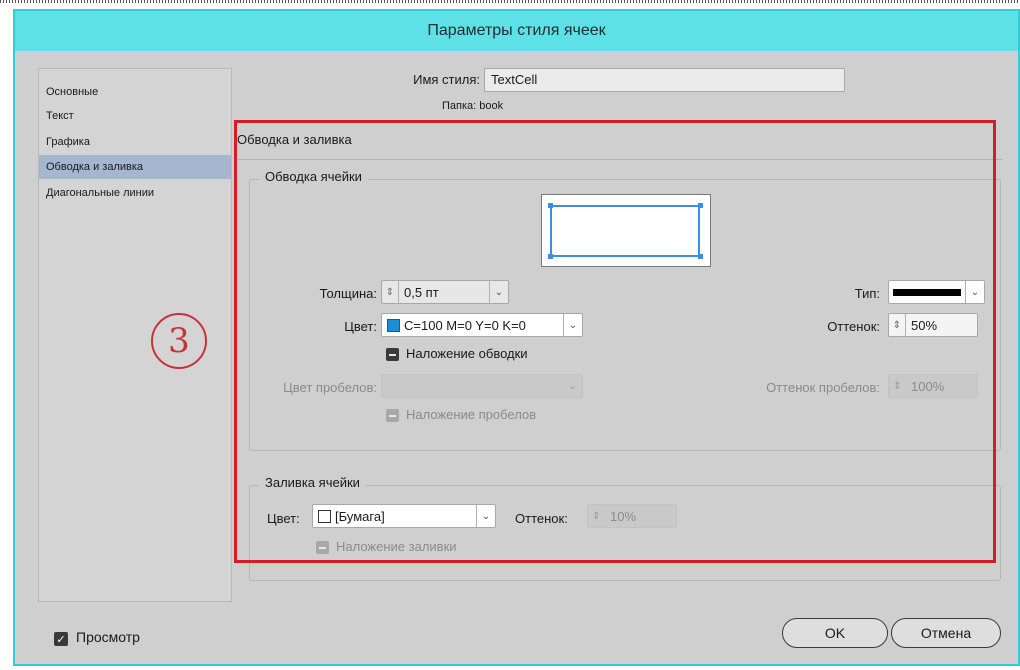 This screenshot has width=1020, height=670. Describe the element at coordinates (473, 106) in the screenshot. I see `folder-label: Папка: book` at that location.